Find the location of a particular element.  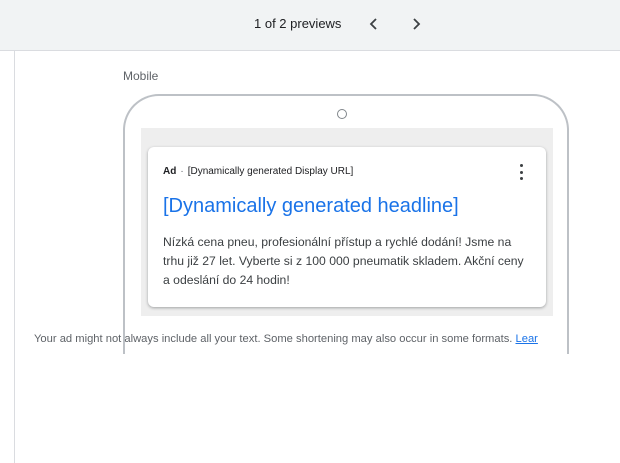

ad-meta-line: Ad · [Dynamically generated Display URL] is located at coordinates (258, 171).